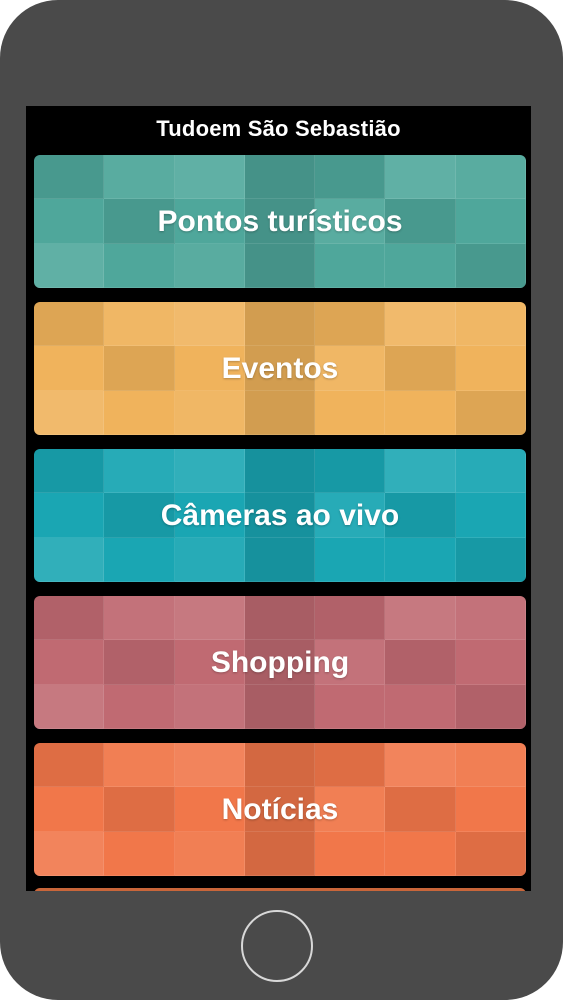 The width and height of the screenshot is (563, 1000). I want to click on menu-card-label: Câmeras ao vivo, so click(280, 515).